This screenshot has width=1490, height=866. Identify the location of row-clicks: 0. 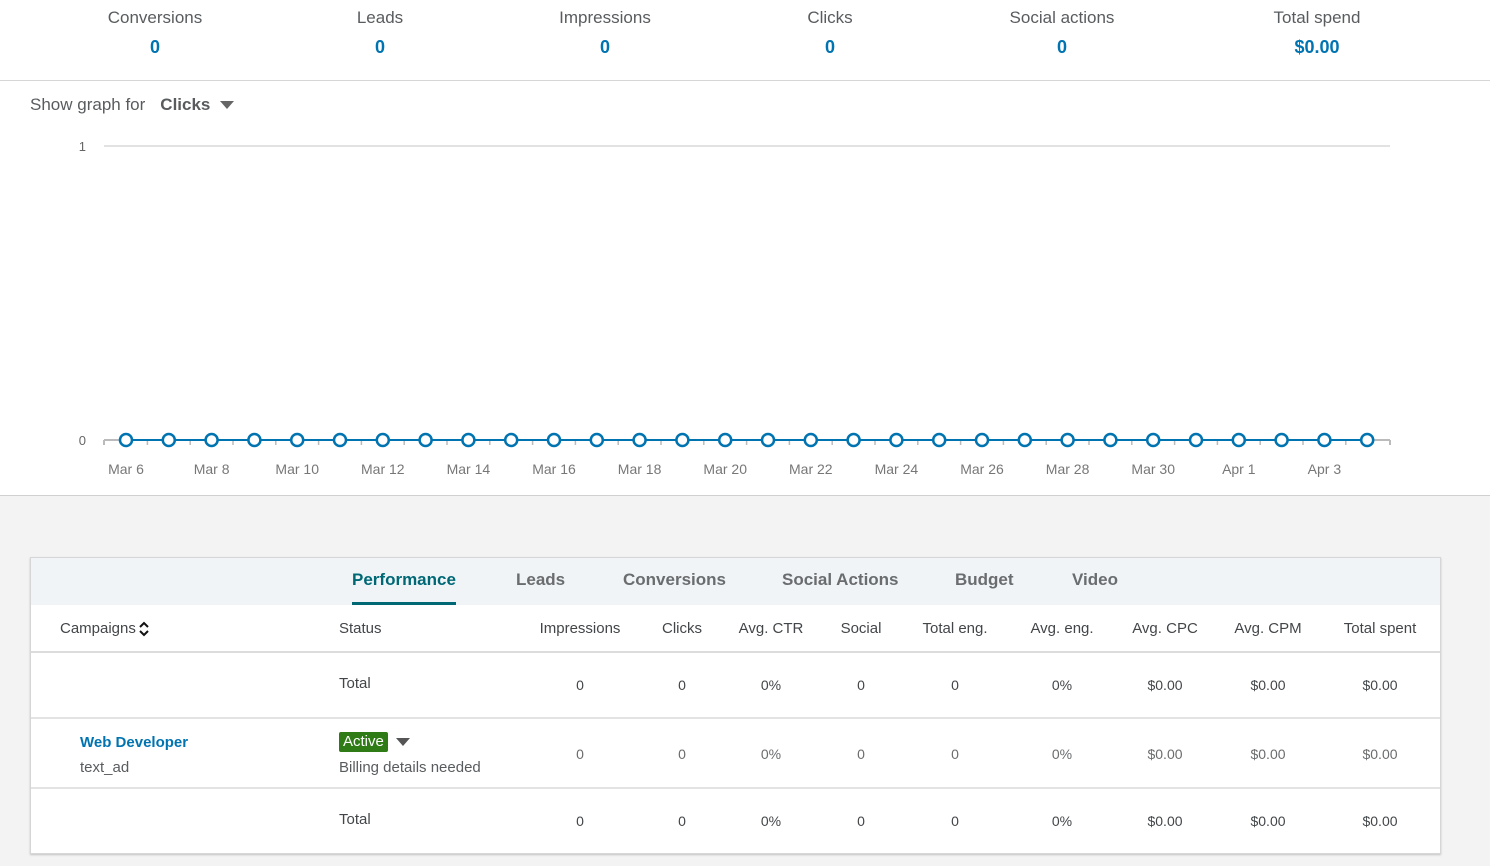
(682, 754).